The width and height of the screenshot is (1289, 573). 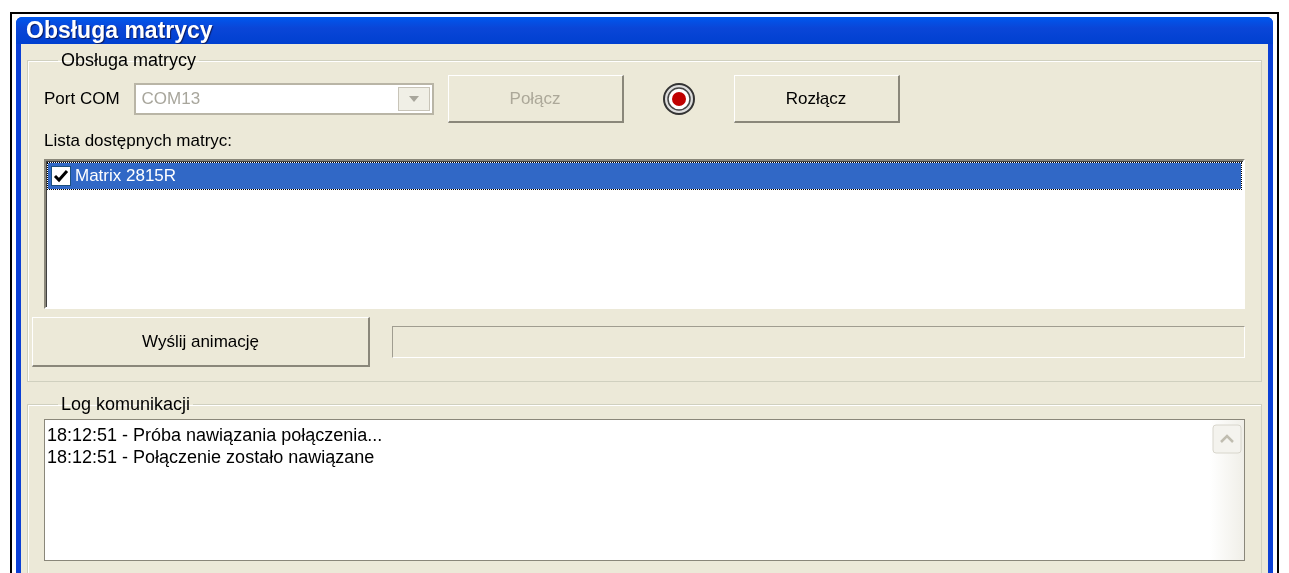 I want to click on matrix-name: Matrix 2815R, so click(x=126, y=176).